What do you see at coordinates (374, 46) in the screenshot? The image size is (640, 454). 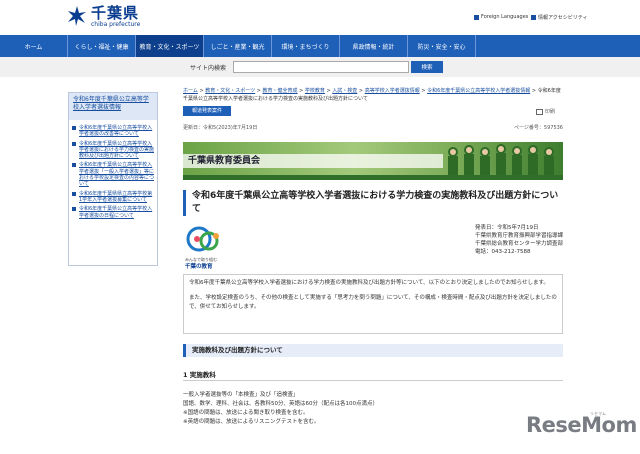 I see `nav-prefecture: 県政情報・統計` at bounding box center [374, 46].